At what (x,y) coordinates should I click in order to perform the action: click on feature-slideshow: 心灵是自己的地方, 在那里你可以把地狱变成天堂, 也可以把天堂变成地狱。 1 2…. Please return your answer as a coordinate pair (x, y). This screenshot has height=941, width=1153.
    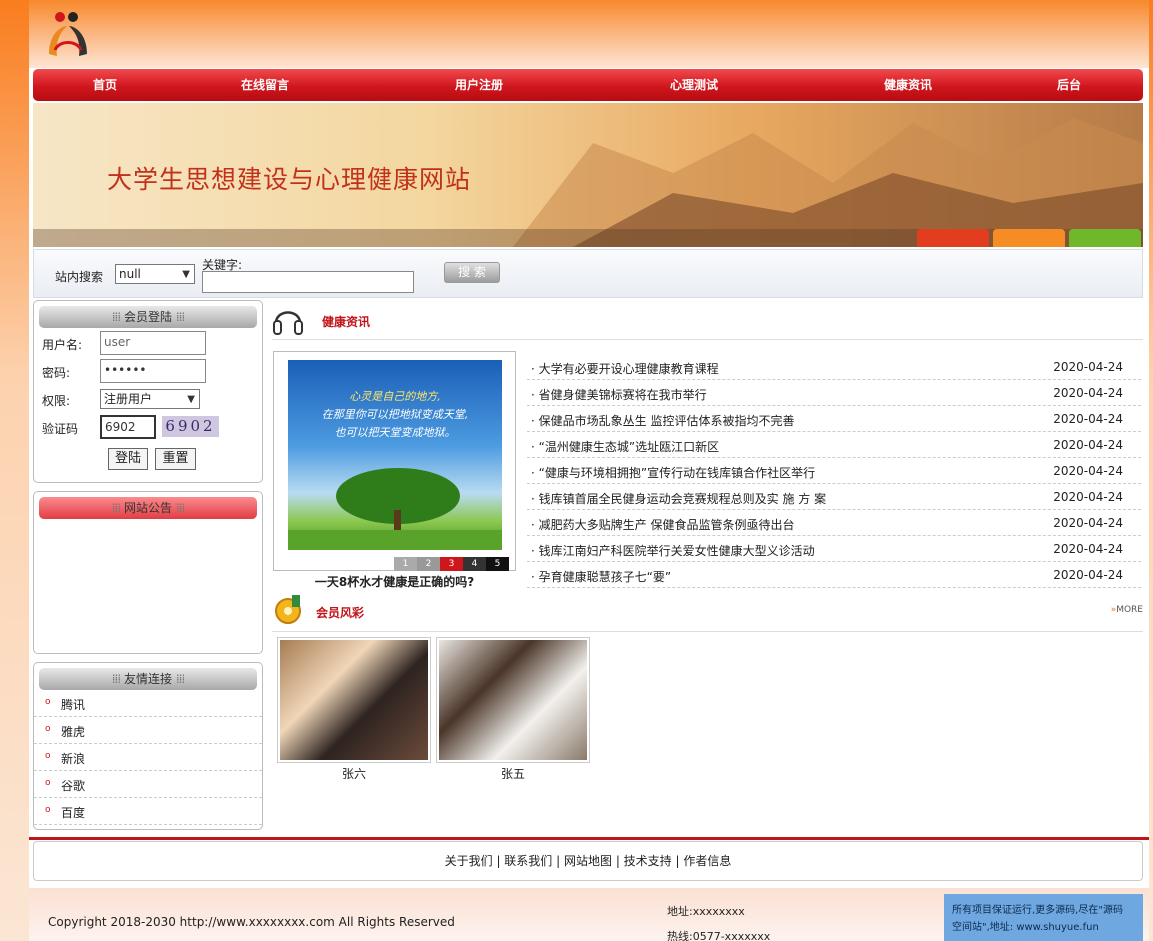
    Looking at the image, I should click on (394, 461).